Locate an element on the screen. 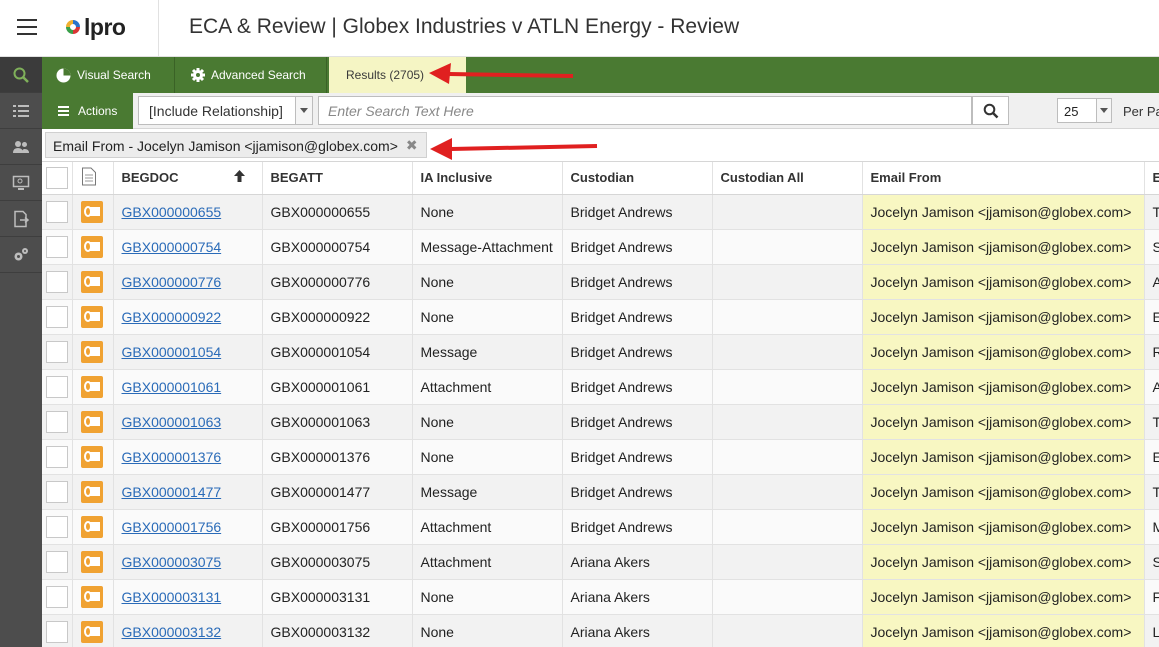 Image resolution: width=1159 pixels, height=647 pixels. users-icon is located at coordinates (21, 146).